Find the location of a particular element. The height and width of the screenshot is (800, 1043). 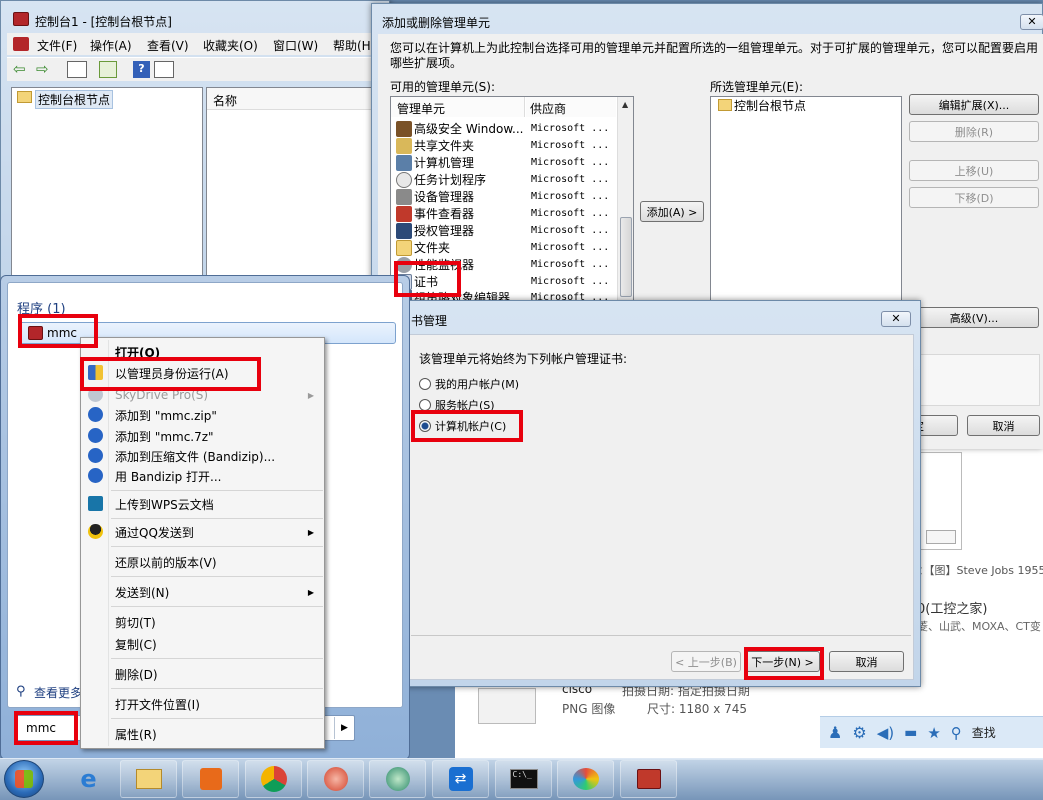

menu-delete: 删除(D) is located at coordinates (202, 674).